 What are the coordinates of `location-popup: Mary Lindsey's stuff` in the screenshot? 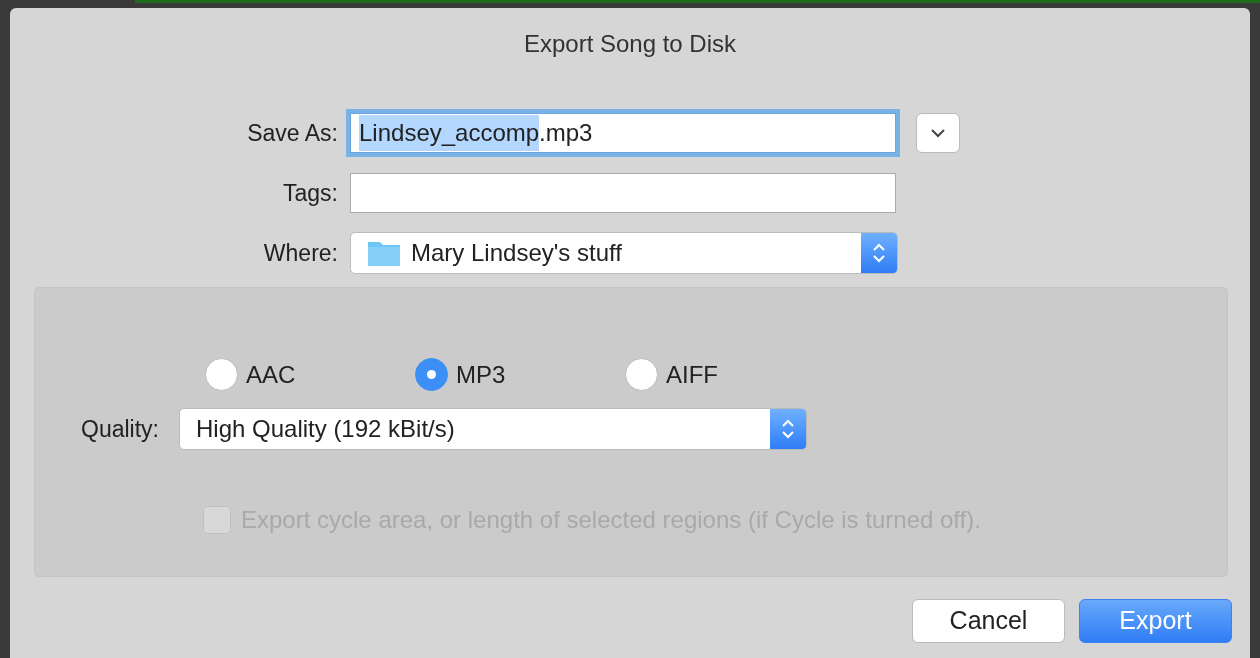 It's located at (624, 253).